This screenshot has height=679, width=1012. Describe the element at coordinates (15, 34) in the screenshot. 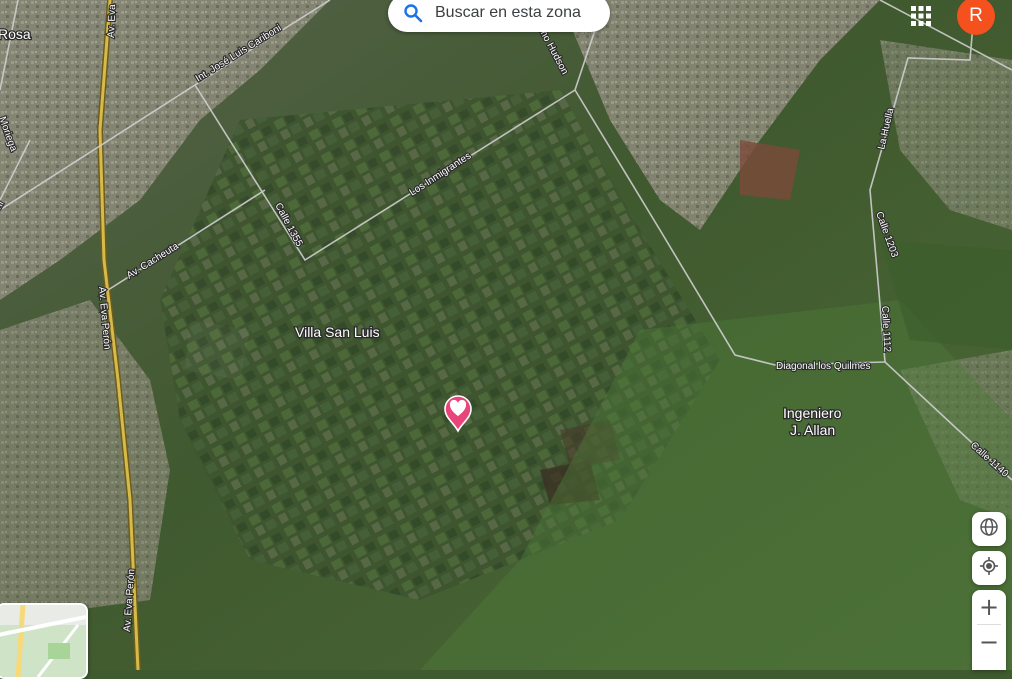

I see `place-label-rosa: Rosa` at that location.